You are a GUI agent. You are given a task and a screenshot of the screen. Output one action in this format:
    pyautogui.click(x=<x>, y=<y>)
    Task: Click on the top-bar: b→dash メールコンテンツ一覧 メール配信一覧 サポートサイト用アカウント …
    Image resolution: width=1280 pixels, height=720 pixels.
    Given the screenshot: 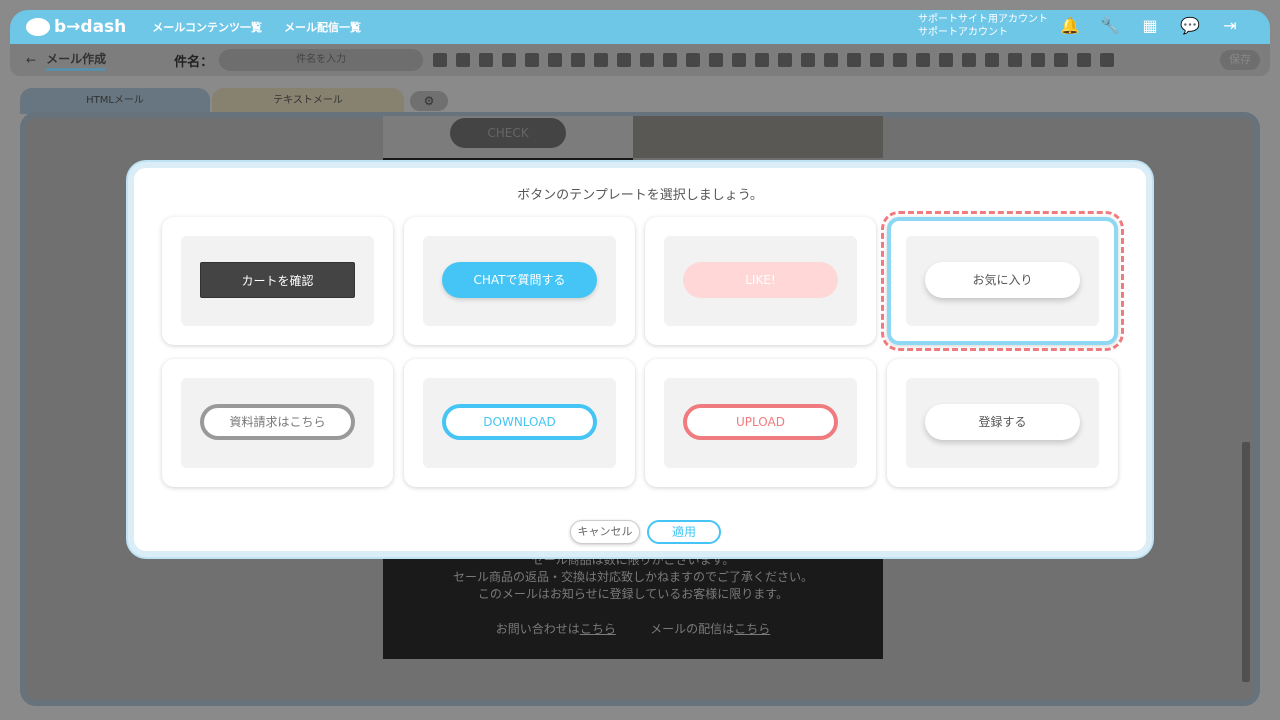 What is the action you would take?
    pyautogui.click(x=640, y=27)
    